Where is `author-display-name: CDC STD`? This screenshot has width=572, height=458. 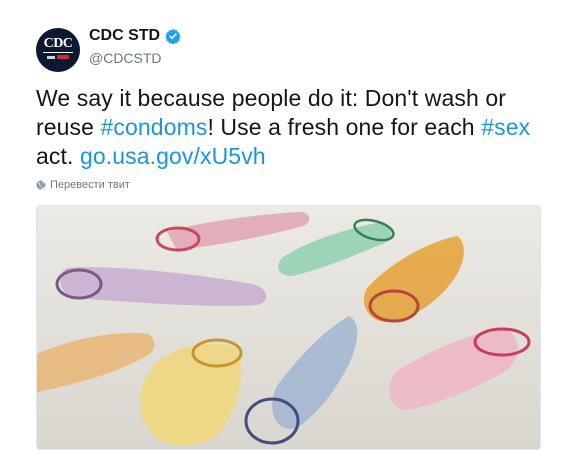
author-display-name: CDC STD is located at coordinates (124, 36).